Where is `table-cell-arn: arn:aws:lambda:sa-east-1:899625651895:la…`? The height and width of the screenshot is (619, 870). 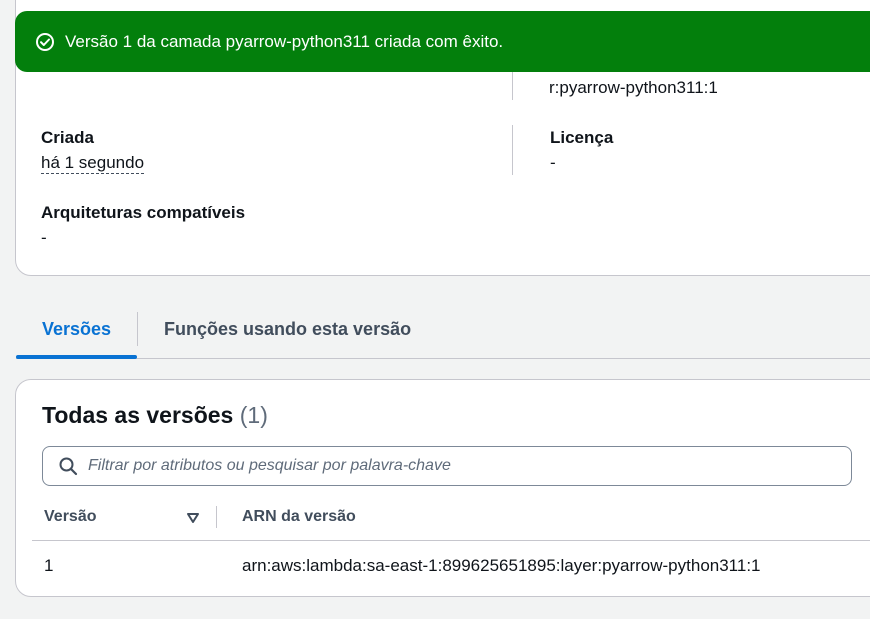 table-cell-arn: arn:aws:lambda:sa-east-1:899625651895:la… is located at coordinates (501, 565).